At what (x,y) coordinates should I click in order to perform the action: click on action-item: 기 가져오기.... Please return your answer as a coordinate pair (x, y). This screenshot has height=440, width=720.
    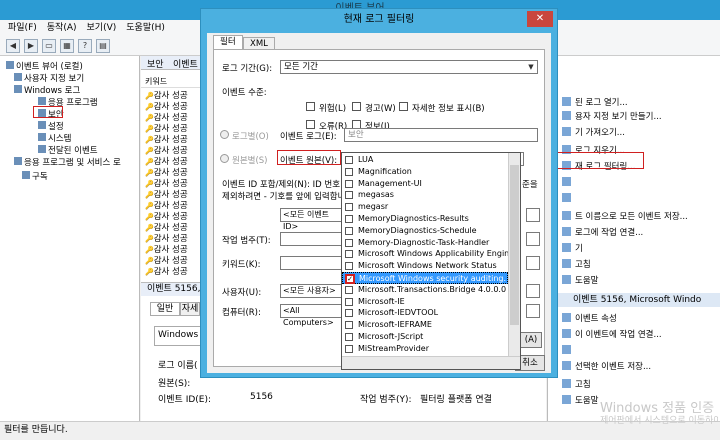
    Looking at the image, I should click on (600, 132).